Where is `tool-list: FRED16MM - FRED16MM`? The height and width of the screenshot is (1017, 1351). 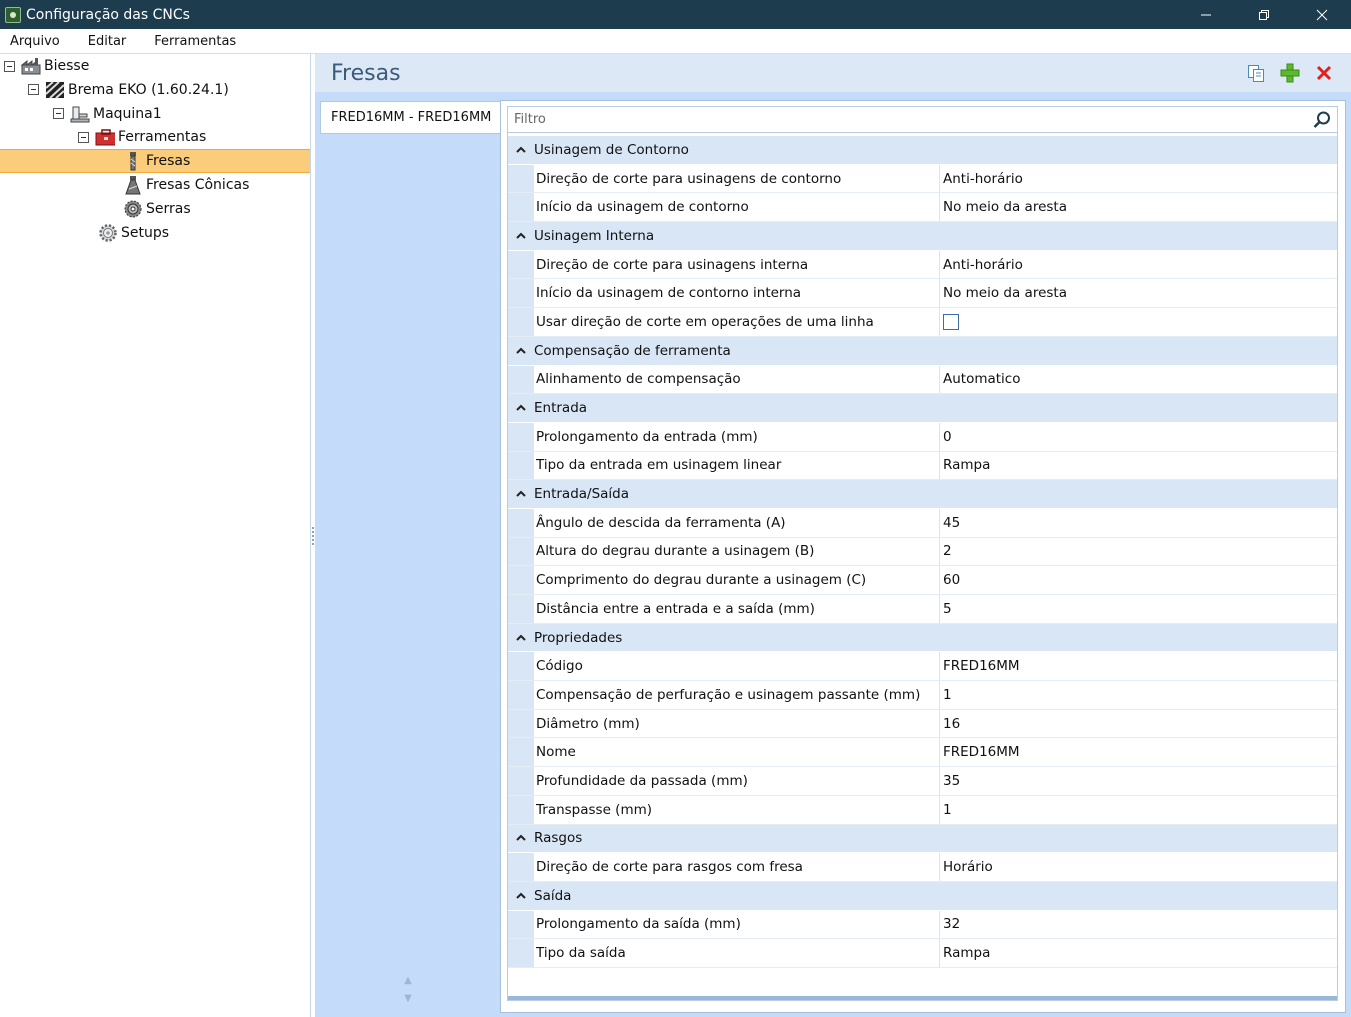 tool-list: FRED16MM - FRED16MM is located at coordinates (410, 117).